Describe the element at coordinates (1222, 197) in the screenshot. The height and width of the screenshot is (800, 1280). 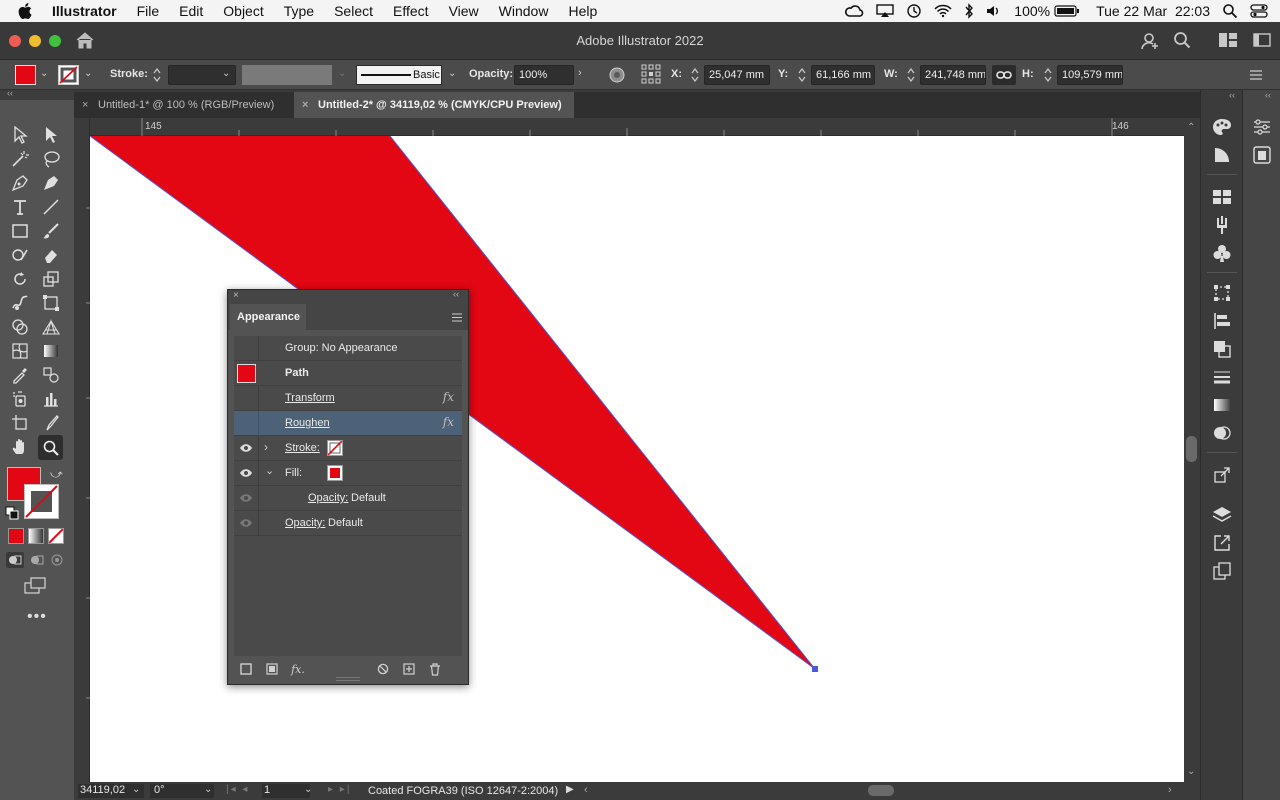
I see `swatches-icon` at that location.